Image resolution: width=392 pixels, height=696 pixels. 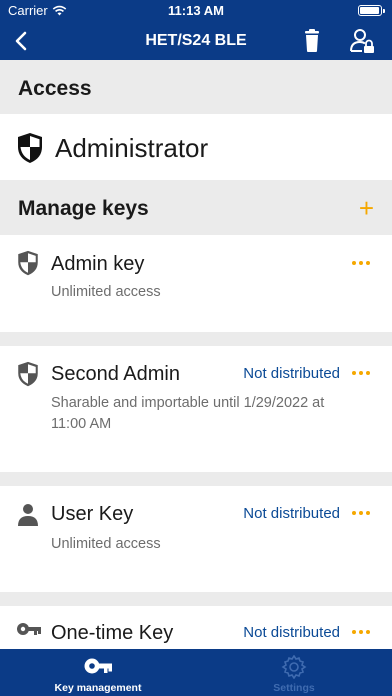 What do you see at coordinates (196, 87) in the screenshot?
I see `access-header: Access` at bounding box center [196, 87].